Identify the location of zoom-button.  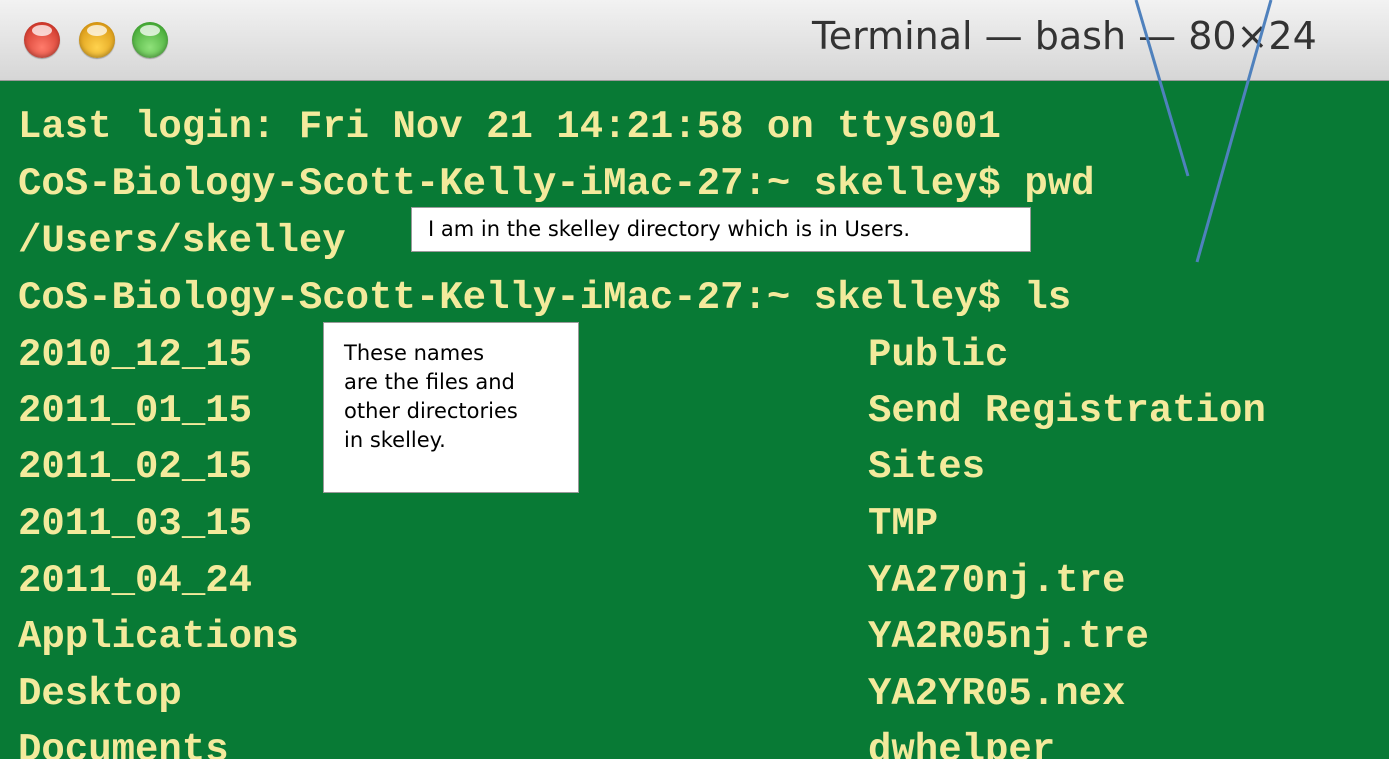
(150, 40).